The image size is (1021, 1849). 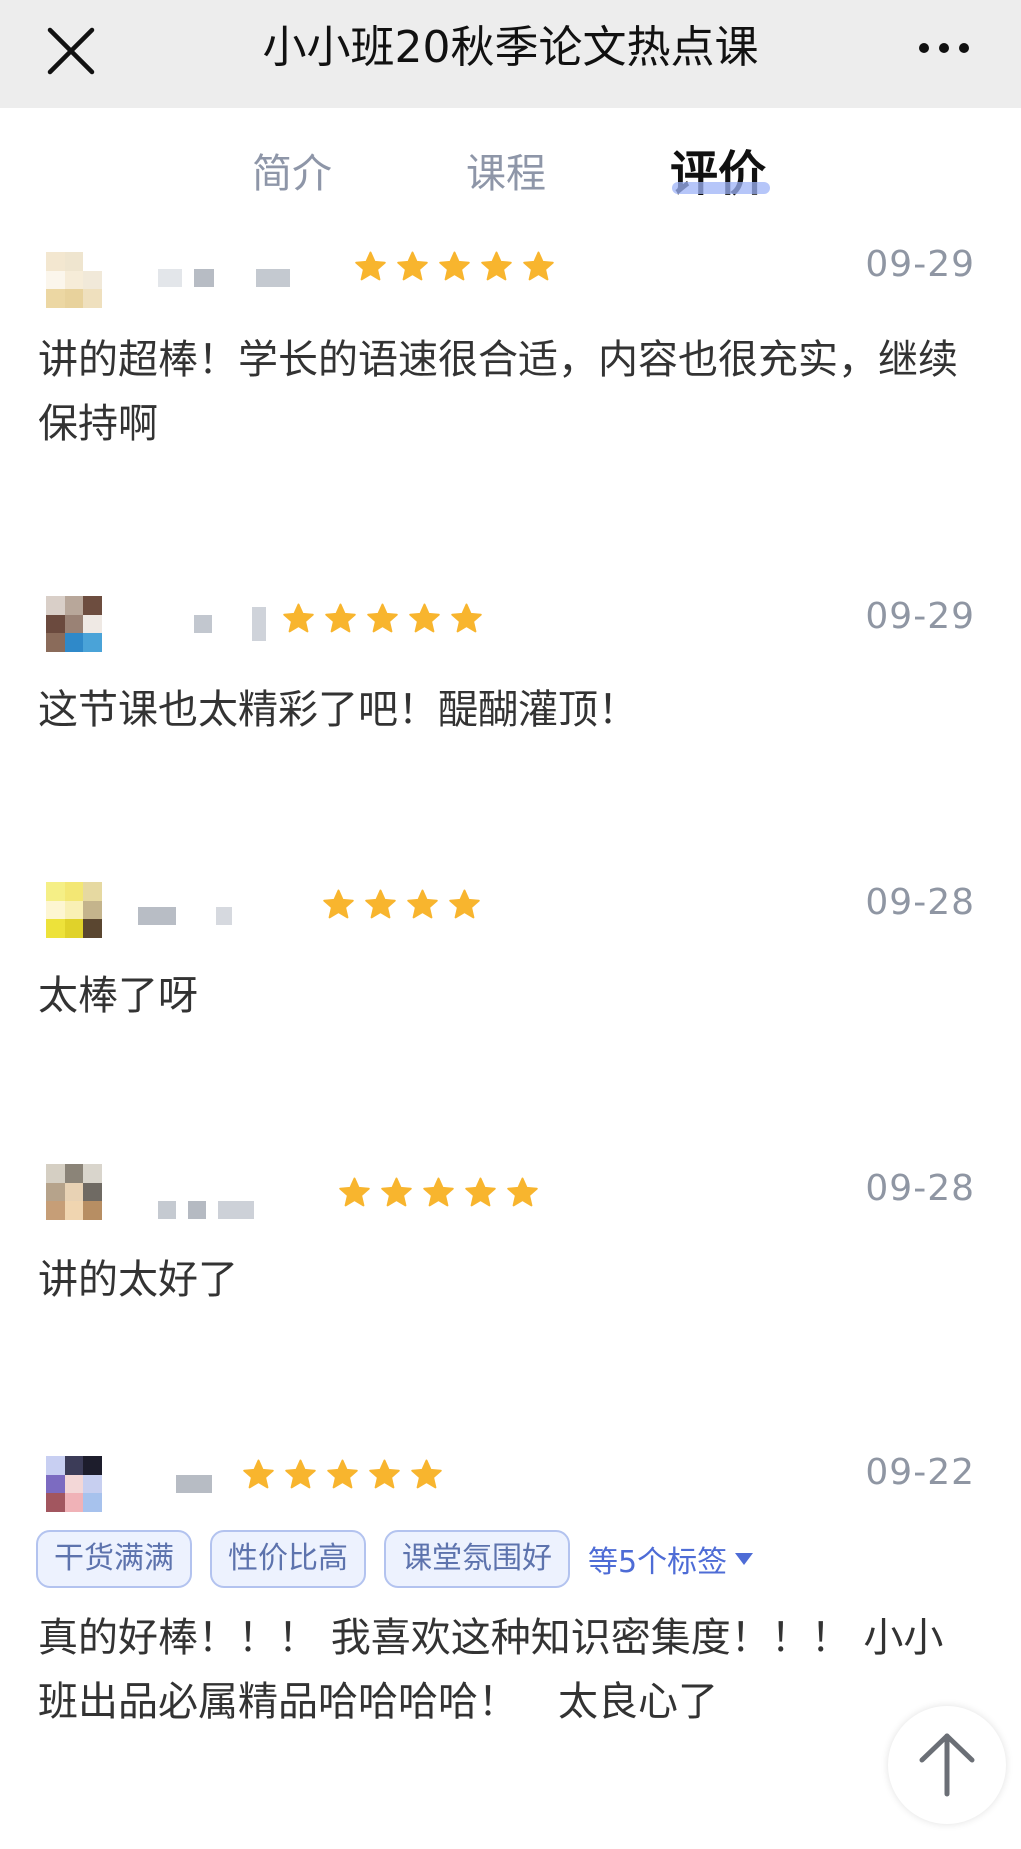 I want to click on scroll-to-top-button, so click(x=947, y=1765).